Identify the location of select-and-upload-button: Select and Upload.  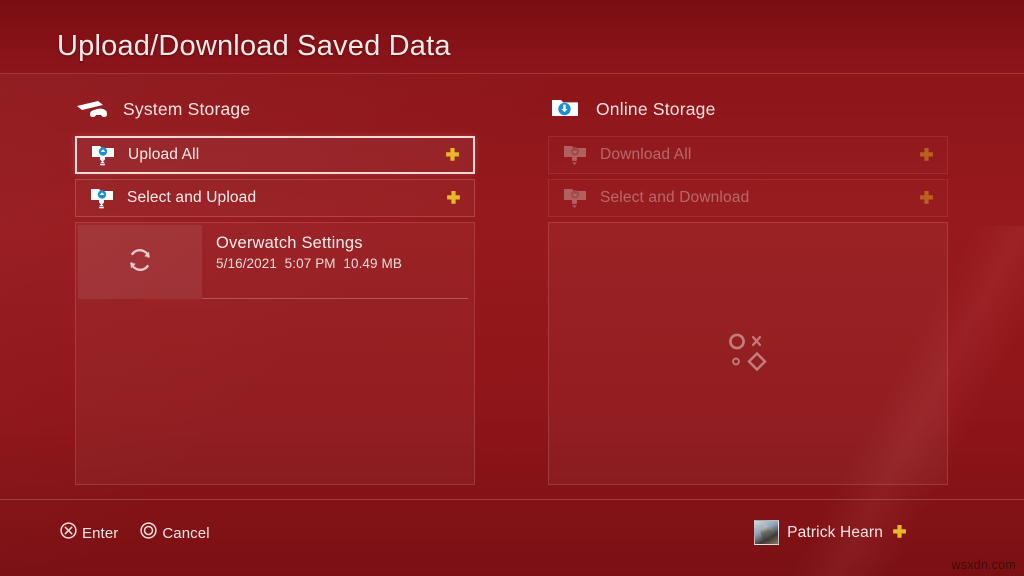
(275, 198).